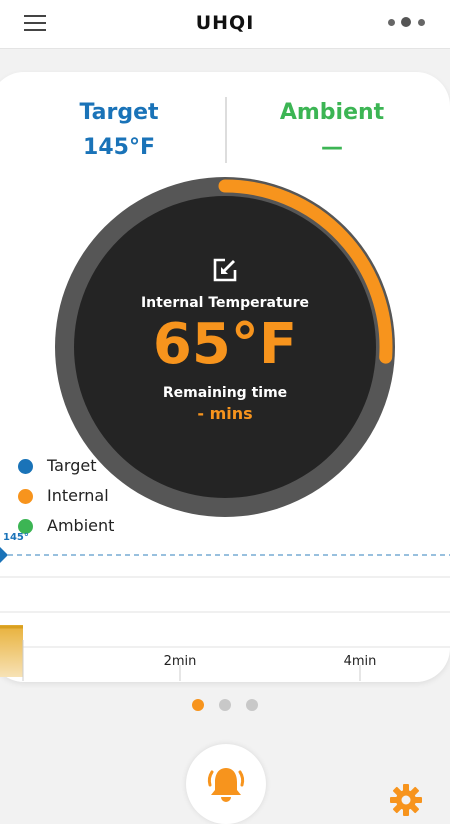 This screenshot has width=450, height=824. I want to click on bell-icon, so click(226, 785).